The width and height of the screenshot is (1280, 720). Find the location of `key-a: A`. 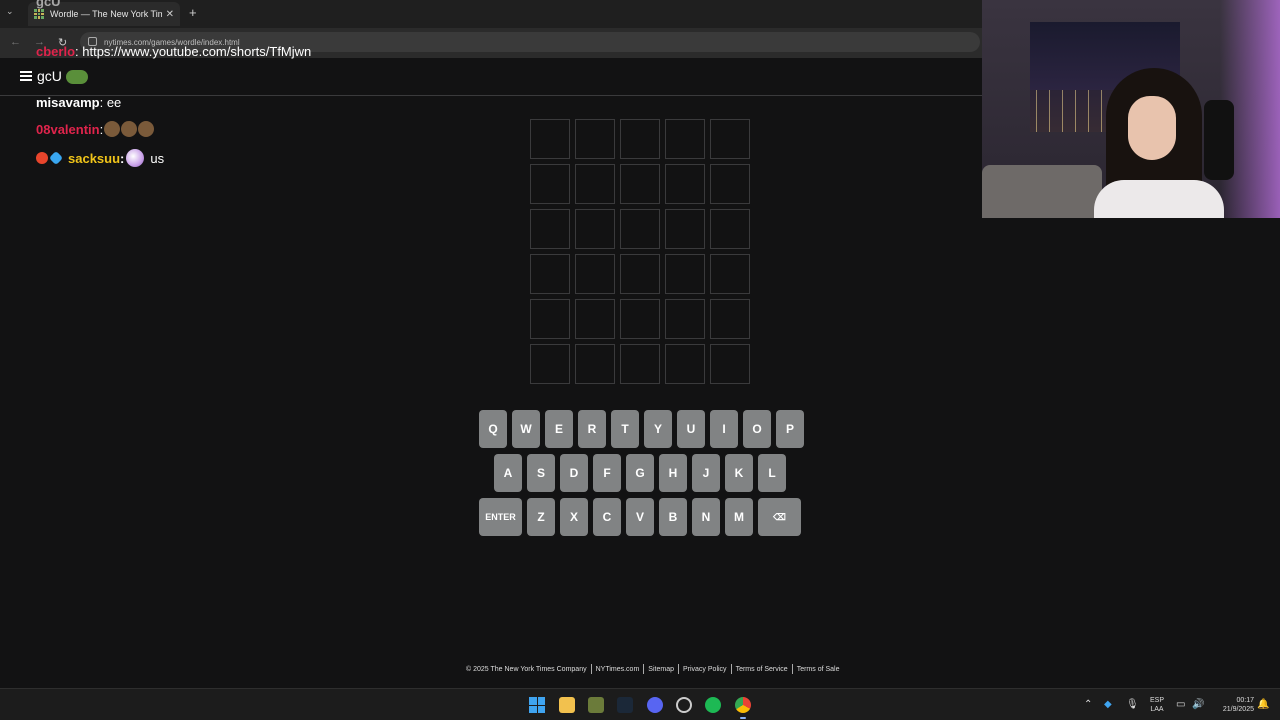

key-a: A is located at coordinates (508, 473).